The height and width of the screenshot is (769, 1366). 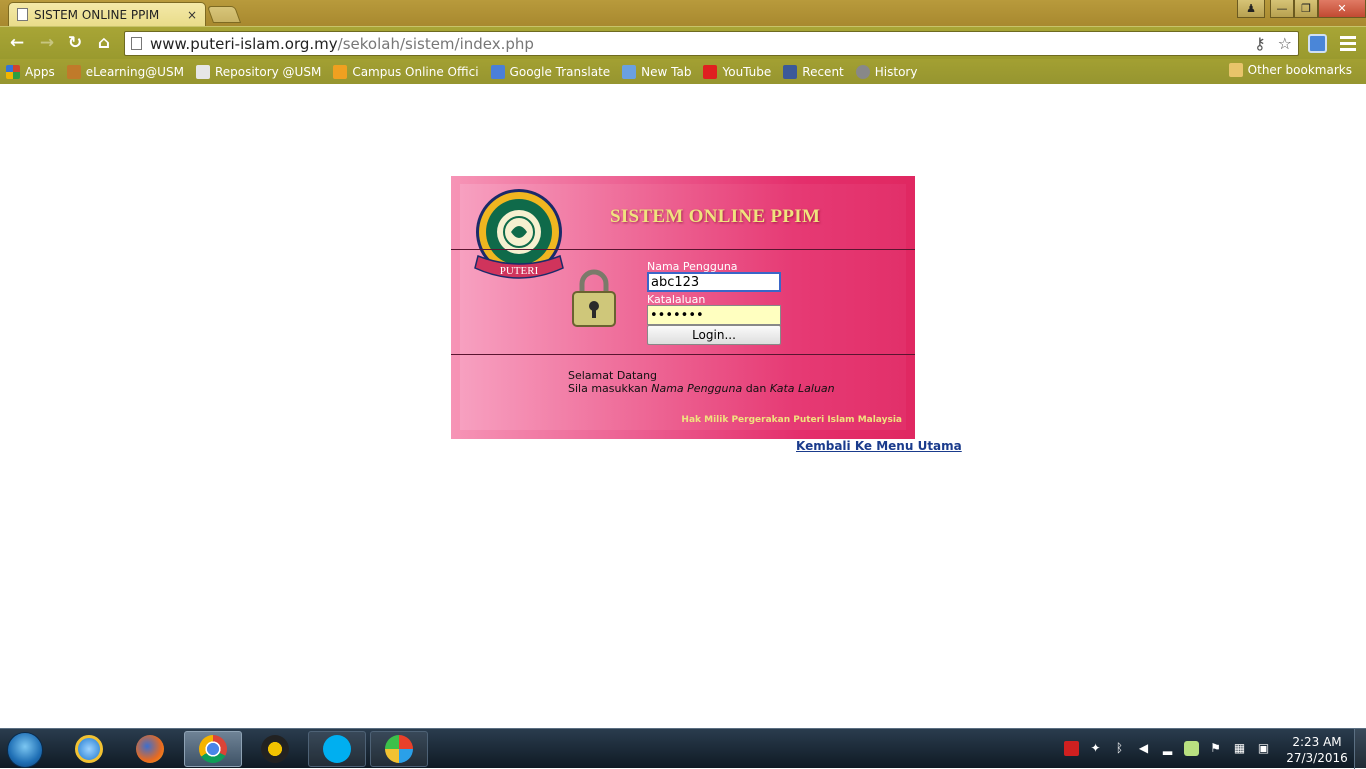 I want to click on user-icon: ♟, so click(x=1251, y=9).